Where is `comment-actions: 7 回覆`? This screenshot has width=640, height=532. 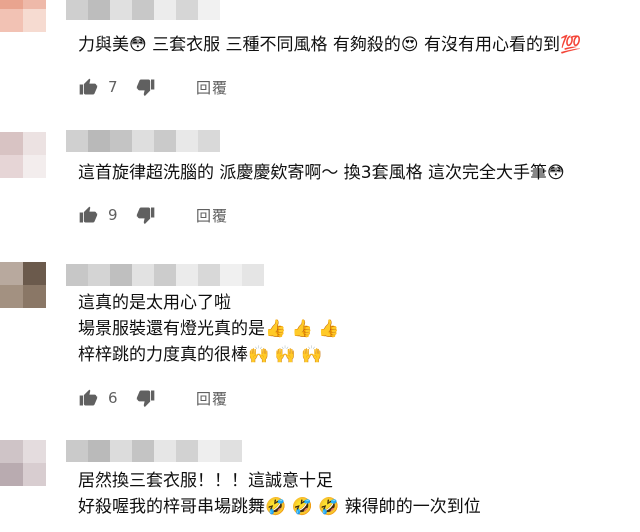 comment-actions: 7 回覆 is located at coordinates (153, 87).